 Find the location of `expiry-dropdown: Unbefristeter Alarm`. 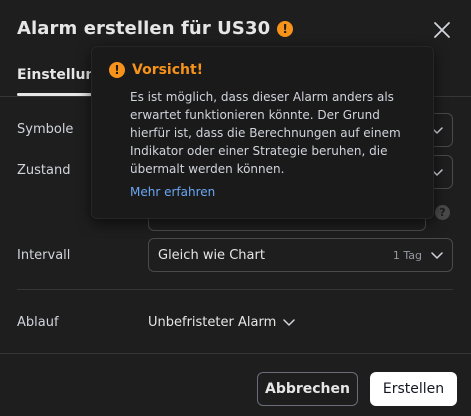

expiry-dropdown: Unbefristeter Alarm is located at coordinates (221, 322).